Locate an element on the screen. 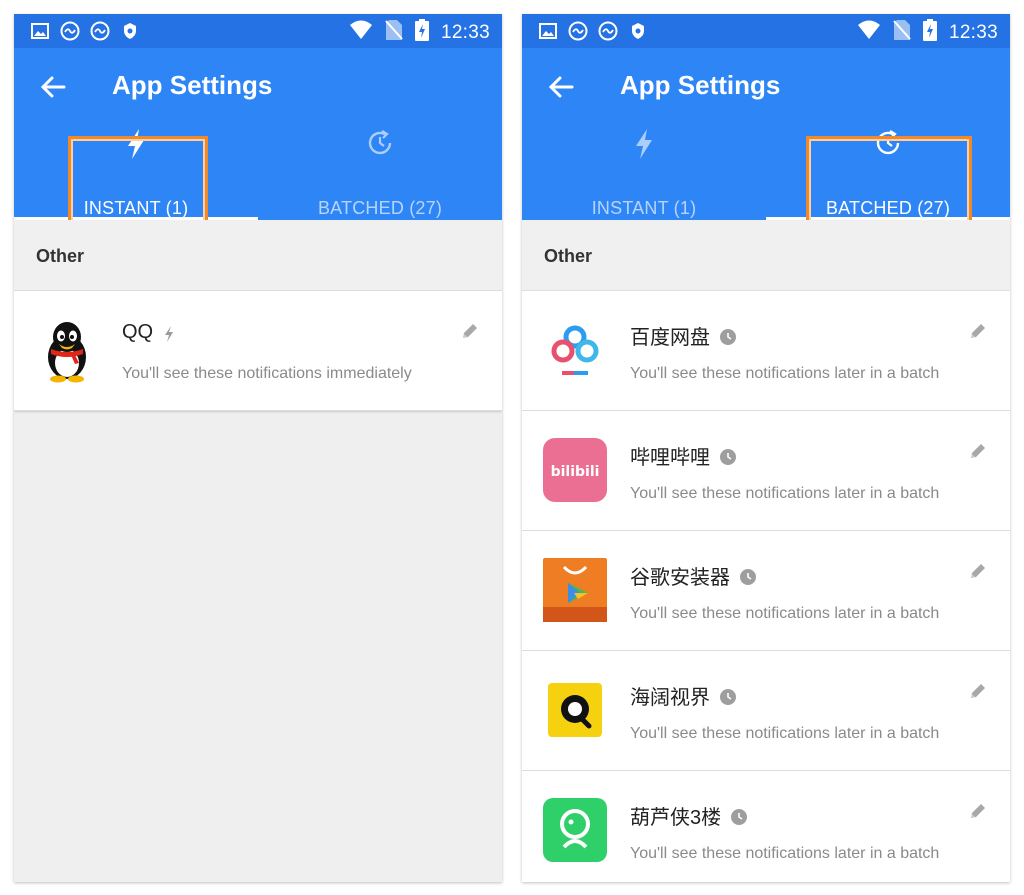 The height and width of the screenshot is (895, 1024). app-name-text: QQ is located at coordinates (138, 332).